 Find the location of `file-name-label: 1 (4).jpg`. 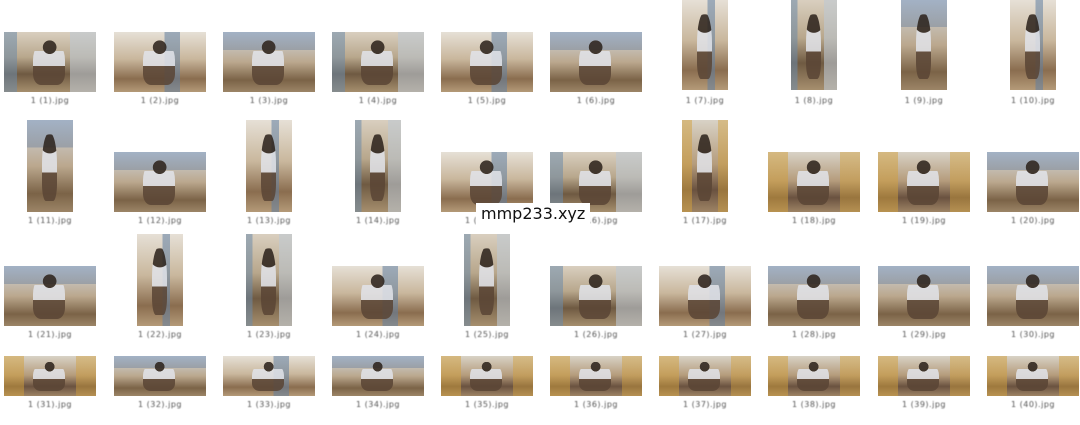

file-name-label: 1 (4).jpg is located at coordinates (378, 100).